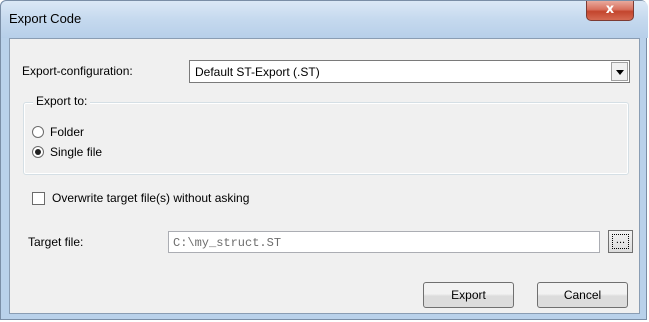 The height and width of the screenshot is (322, 649). I want to click on dropdown-arrow-button, so click(619, 71).